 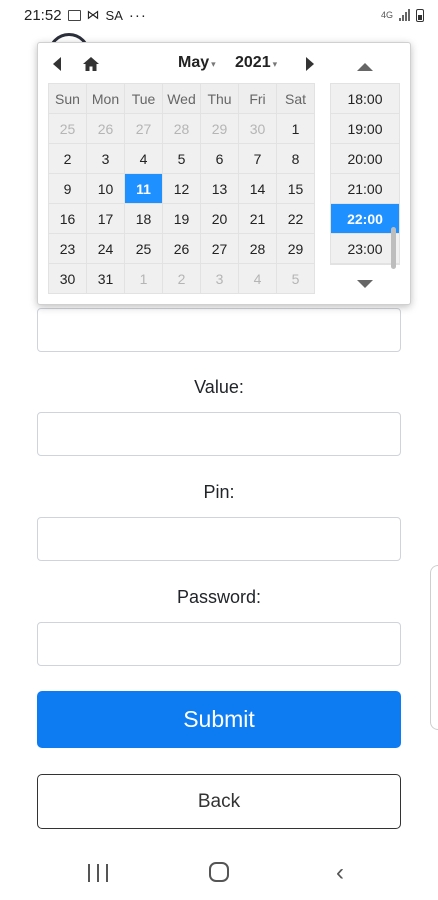 What do you see at coordinates (105, 188) in the screenshot?
I see `calendar-day: 10` at bounding box center [105, 188].